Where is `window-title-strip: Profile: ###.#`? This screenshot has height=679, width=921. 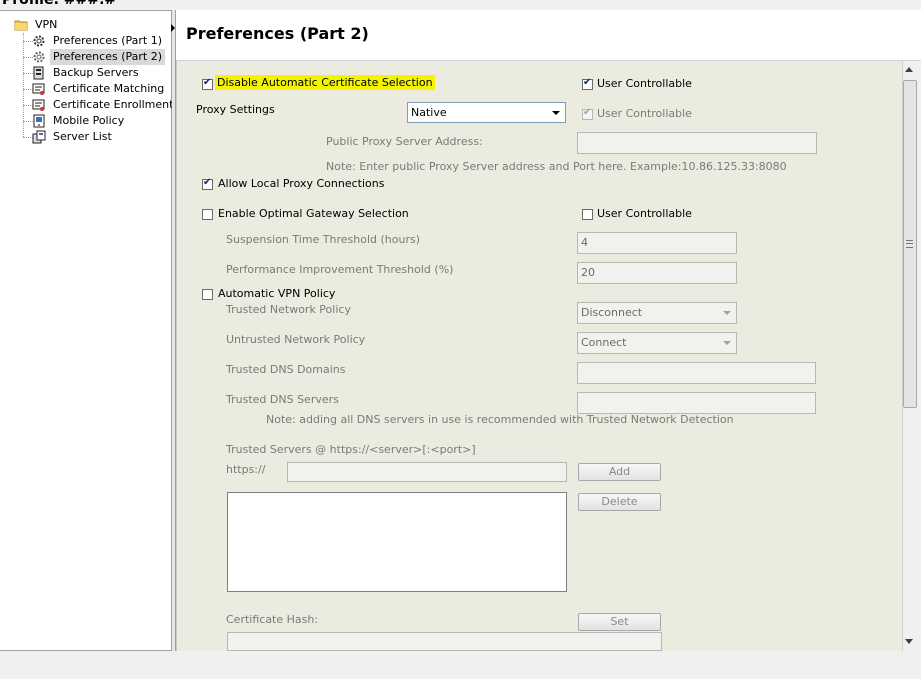 window-title-strip: Profile: ###.# is located at coordinates (460, 5).